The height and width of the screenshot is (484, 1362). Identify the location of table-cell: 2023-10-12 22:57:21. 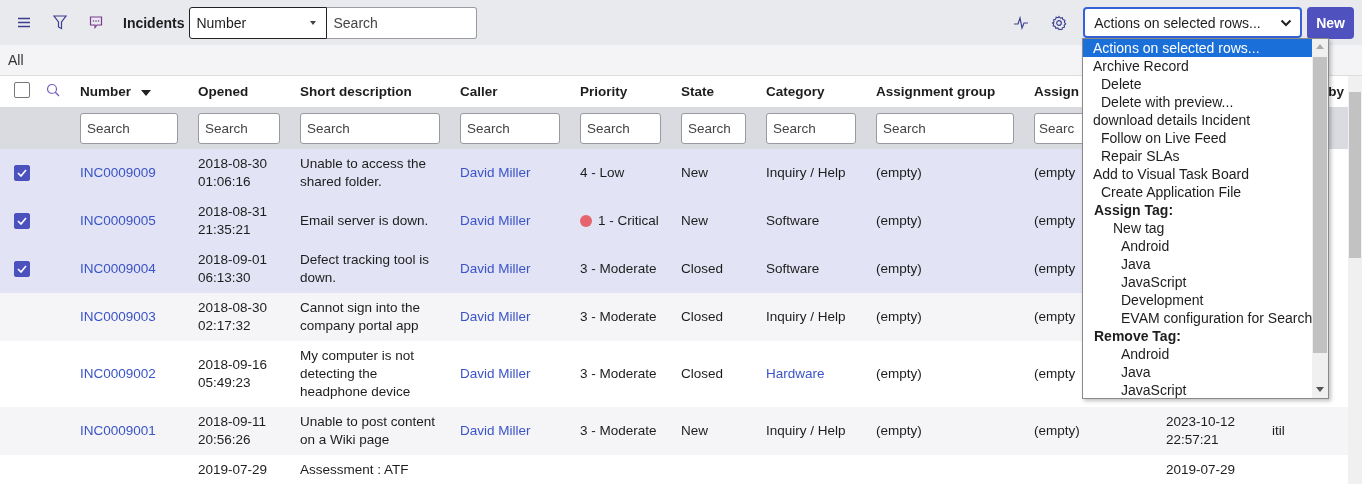
(1201, 430).